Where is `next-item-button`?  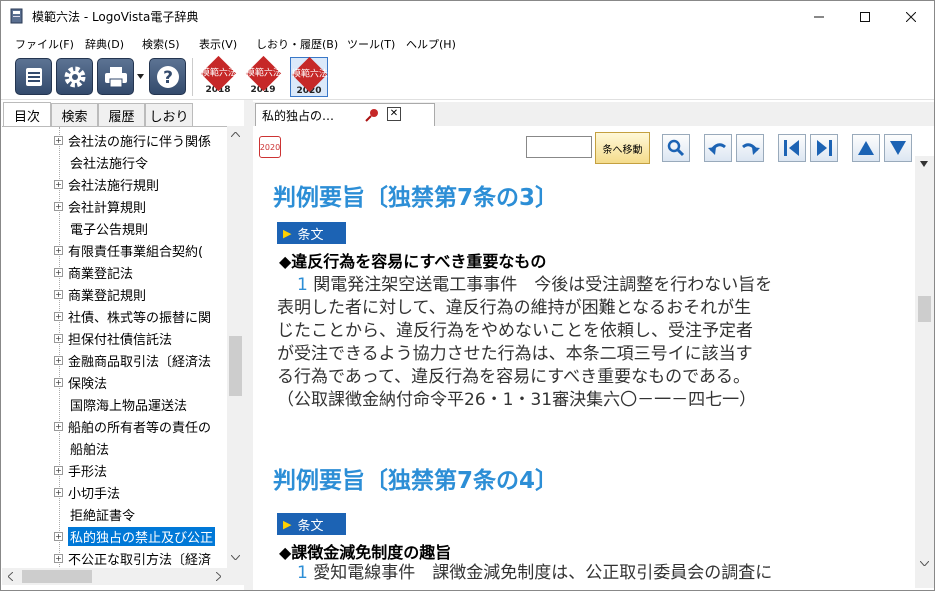 next-item-button is located at coordinates (824, 148).